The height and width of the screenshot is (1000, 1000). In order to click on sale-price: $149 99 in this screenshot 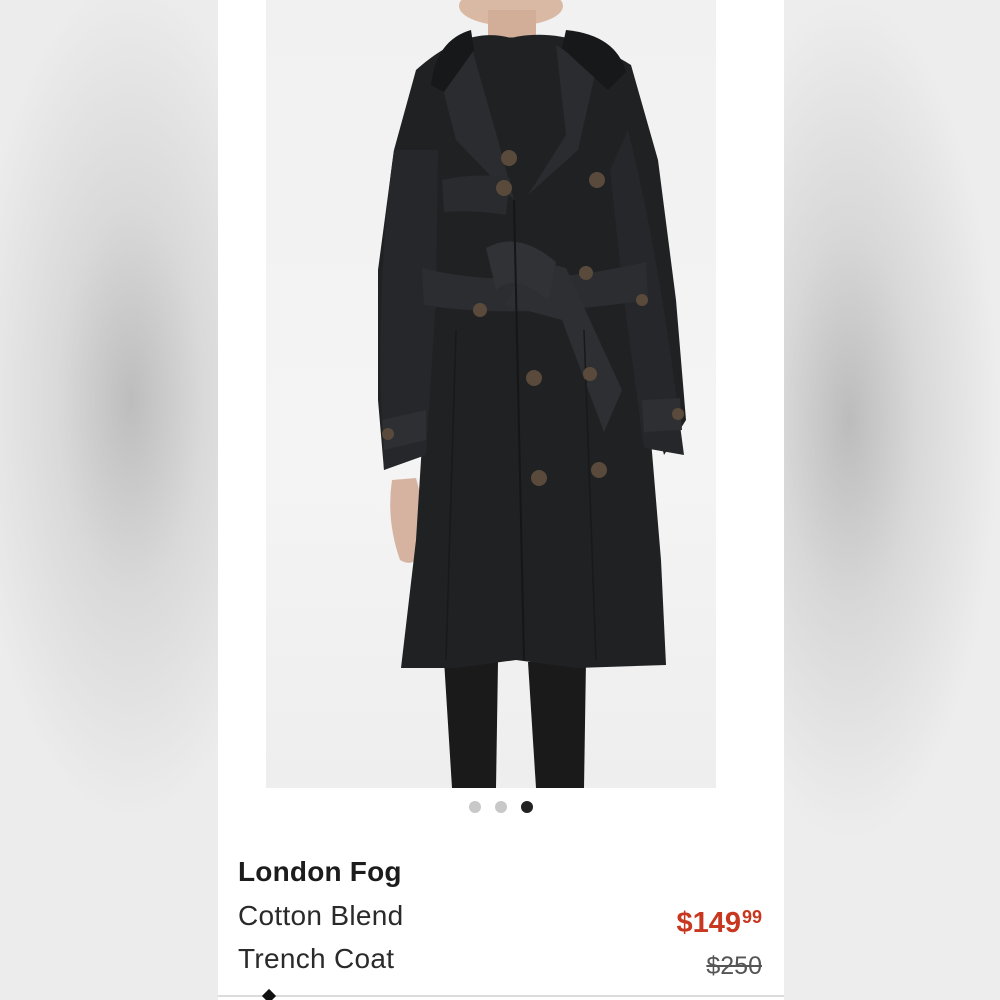, I will do `click(719, 923)`.